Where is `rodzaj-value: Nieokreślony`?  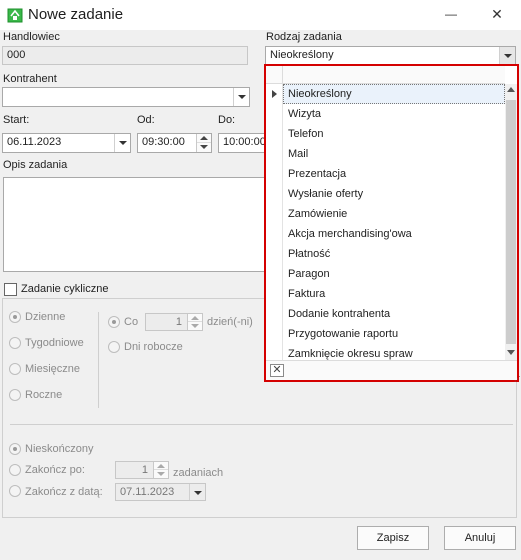
rodzaj-value: Nieokreślony is located at coordinates (302, 55).